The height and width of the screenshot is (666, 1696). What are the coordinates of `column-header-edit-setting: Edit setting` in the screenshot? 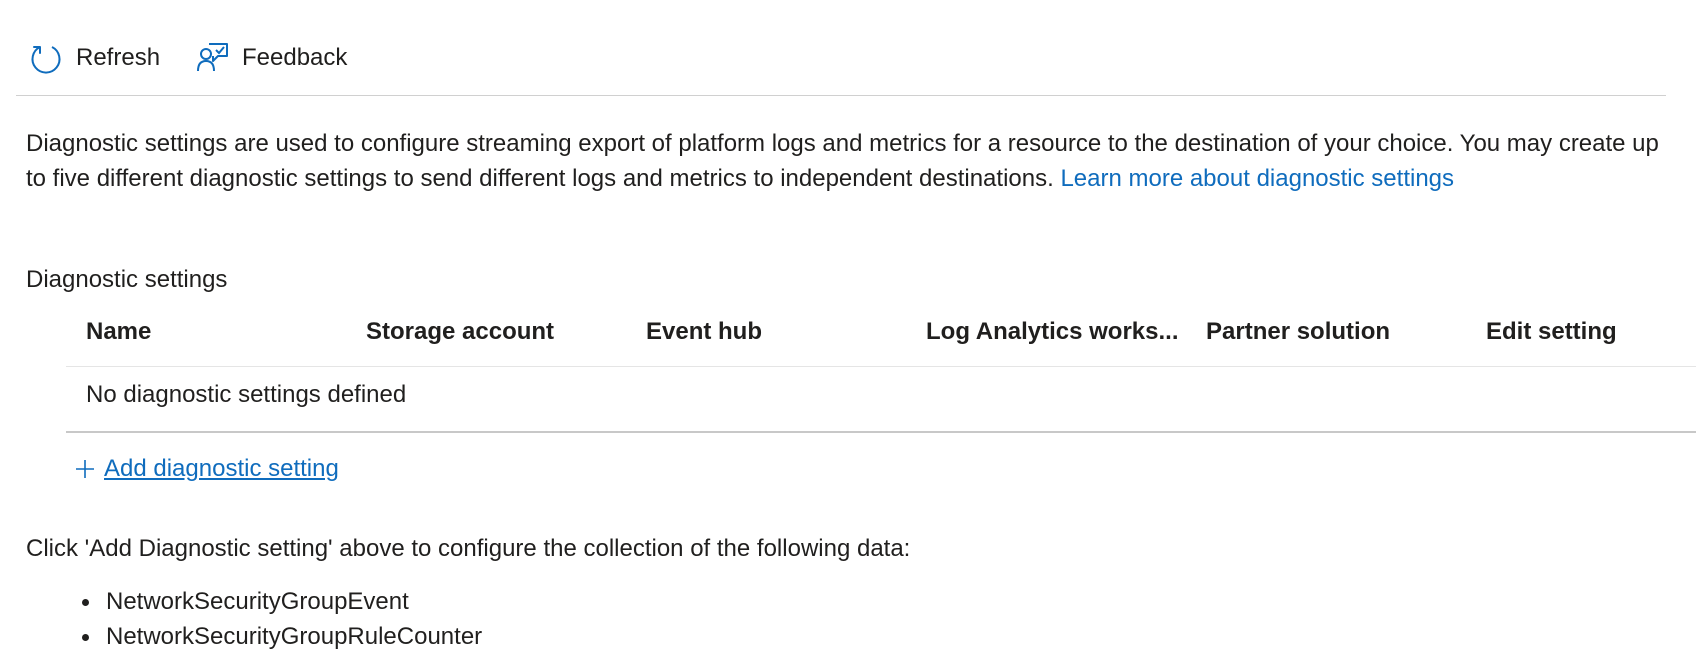 It's located at (1551, 331).